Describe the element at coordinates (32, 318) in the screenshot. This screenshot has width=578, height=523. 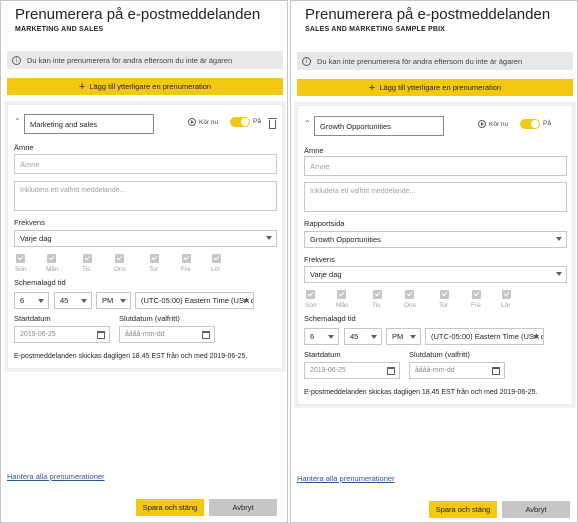
I see `start-date-label: Startdatum` at that location.